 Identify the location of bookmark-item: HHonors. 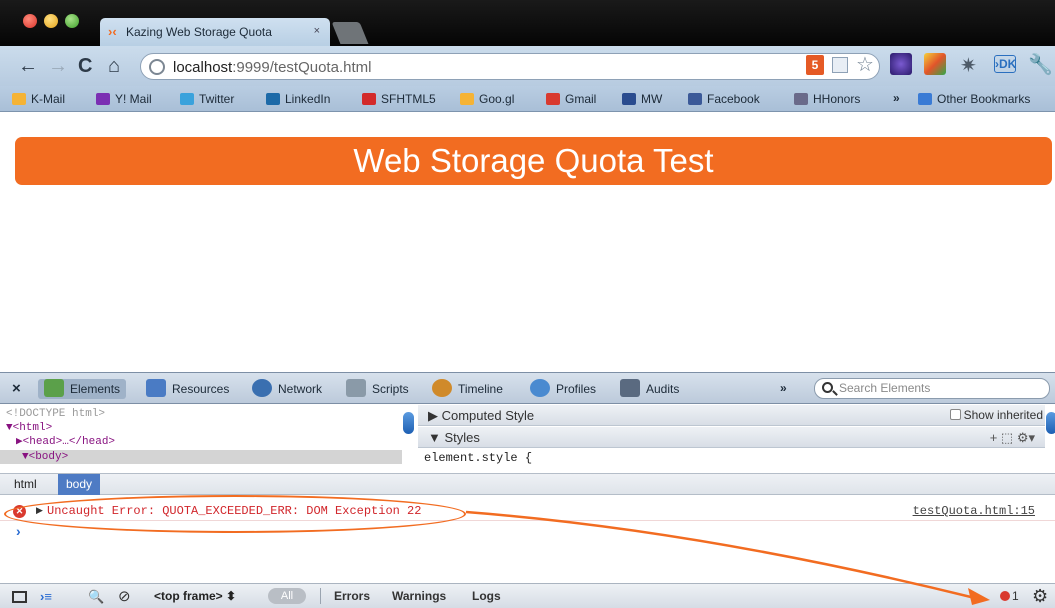
(827, 99).